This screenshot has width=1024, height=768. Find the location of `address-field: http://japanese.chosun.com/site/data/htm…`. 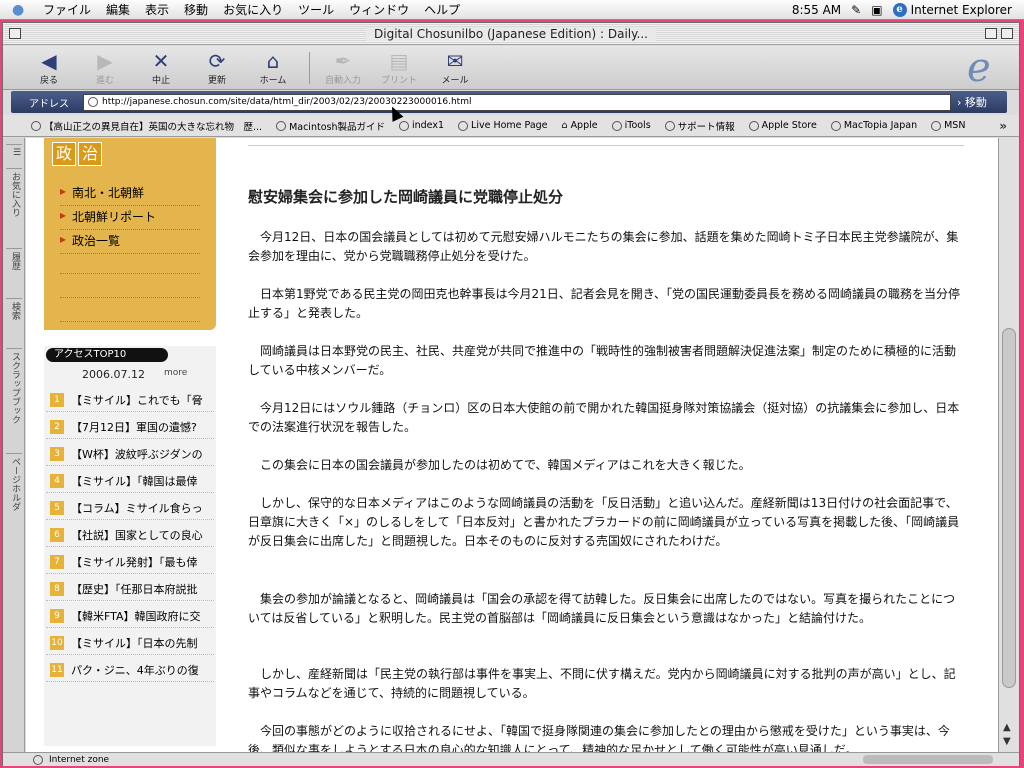

address-field: http://japanese.chosun.com/site/data/htm… is located at coordinates (517, 102).